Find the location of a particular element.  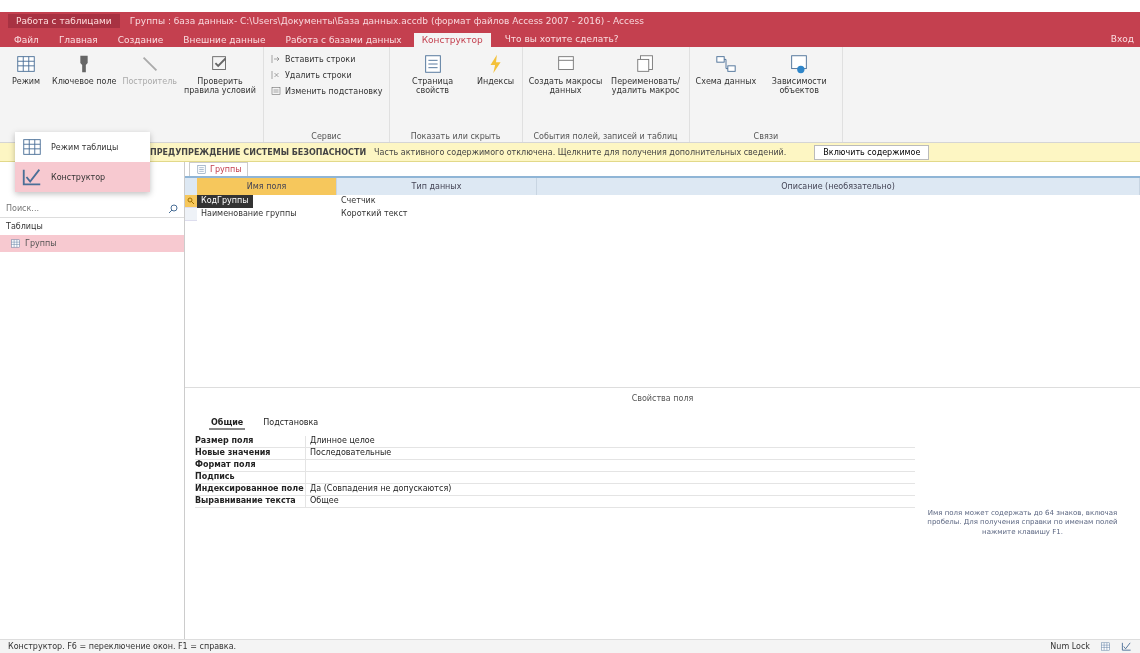

status-text: Конструктор. F6 = переключение окон. F1 = справка. is located at coordinates (122, 646).